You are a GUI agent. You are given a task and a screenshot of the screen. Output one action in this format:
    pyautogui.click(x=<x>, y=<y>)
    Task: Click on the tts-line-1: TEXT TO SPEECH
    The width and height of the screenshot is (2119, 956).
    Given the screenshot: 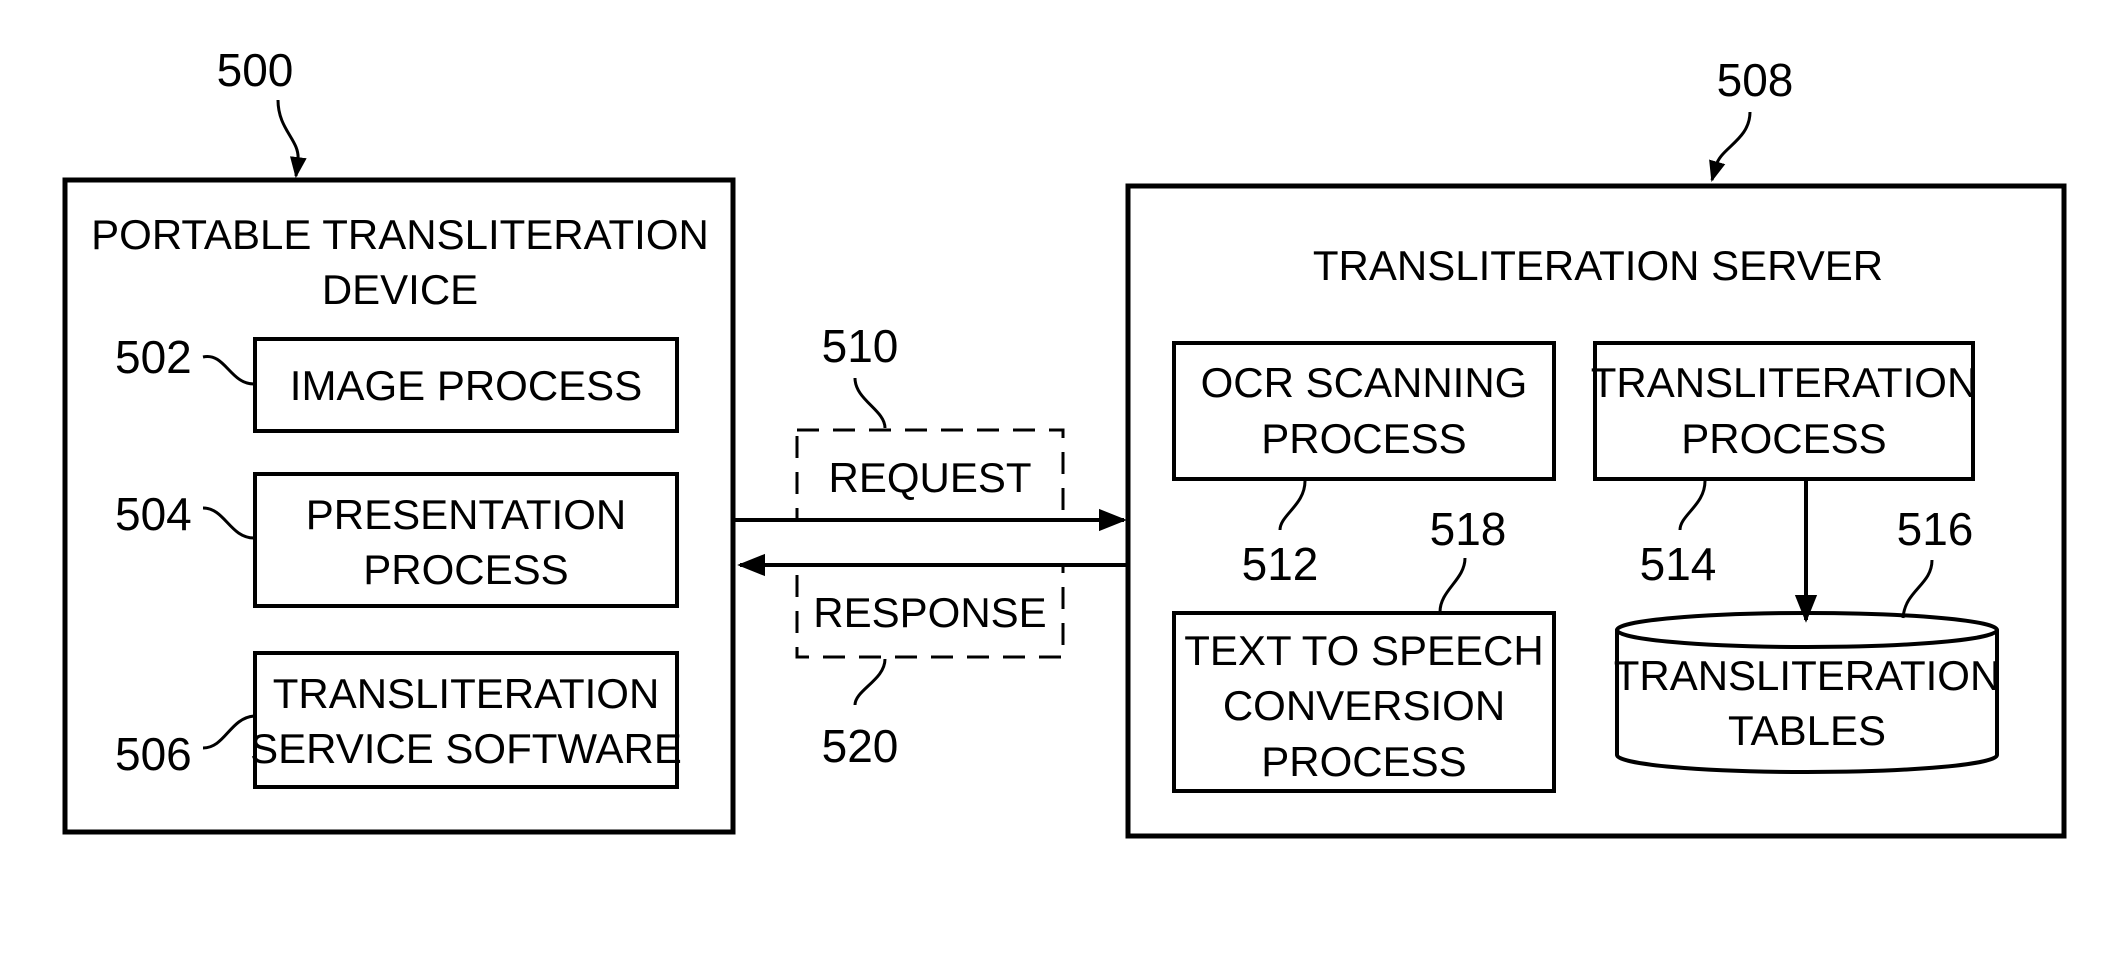 What is the action you would take?
    pyautogui.click(x=1363, y=650)
    